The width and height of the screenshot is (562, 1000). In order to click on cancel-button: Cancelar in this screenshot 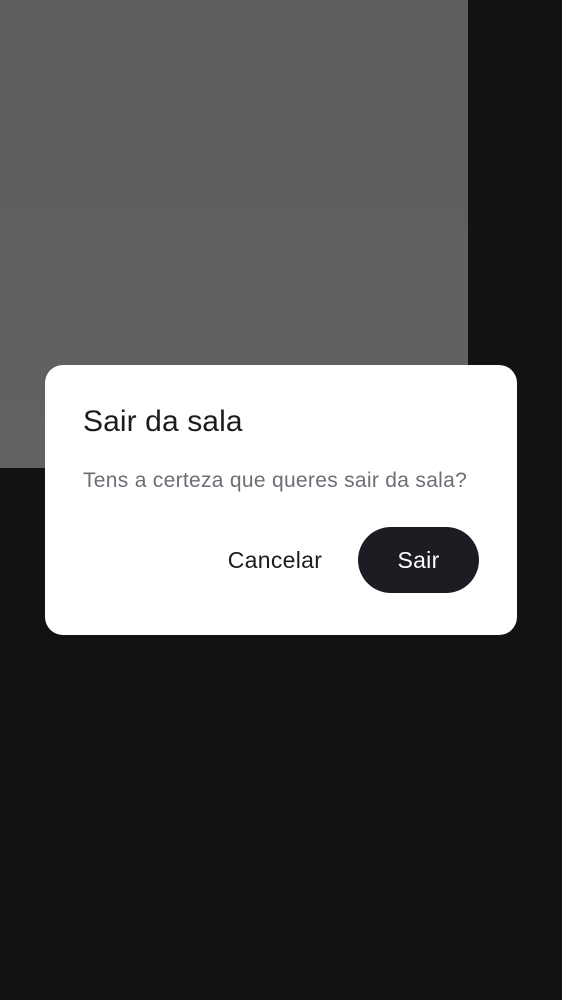, I will do `click(275, 560)`.